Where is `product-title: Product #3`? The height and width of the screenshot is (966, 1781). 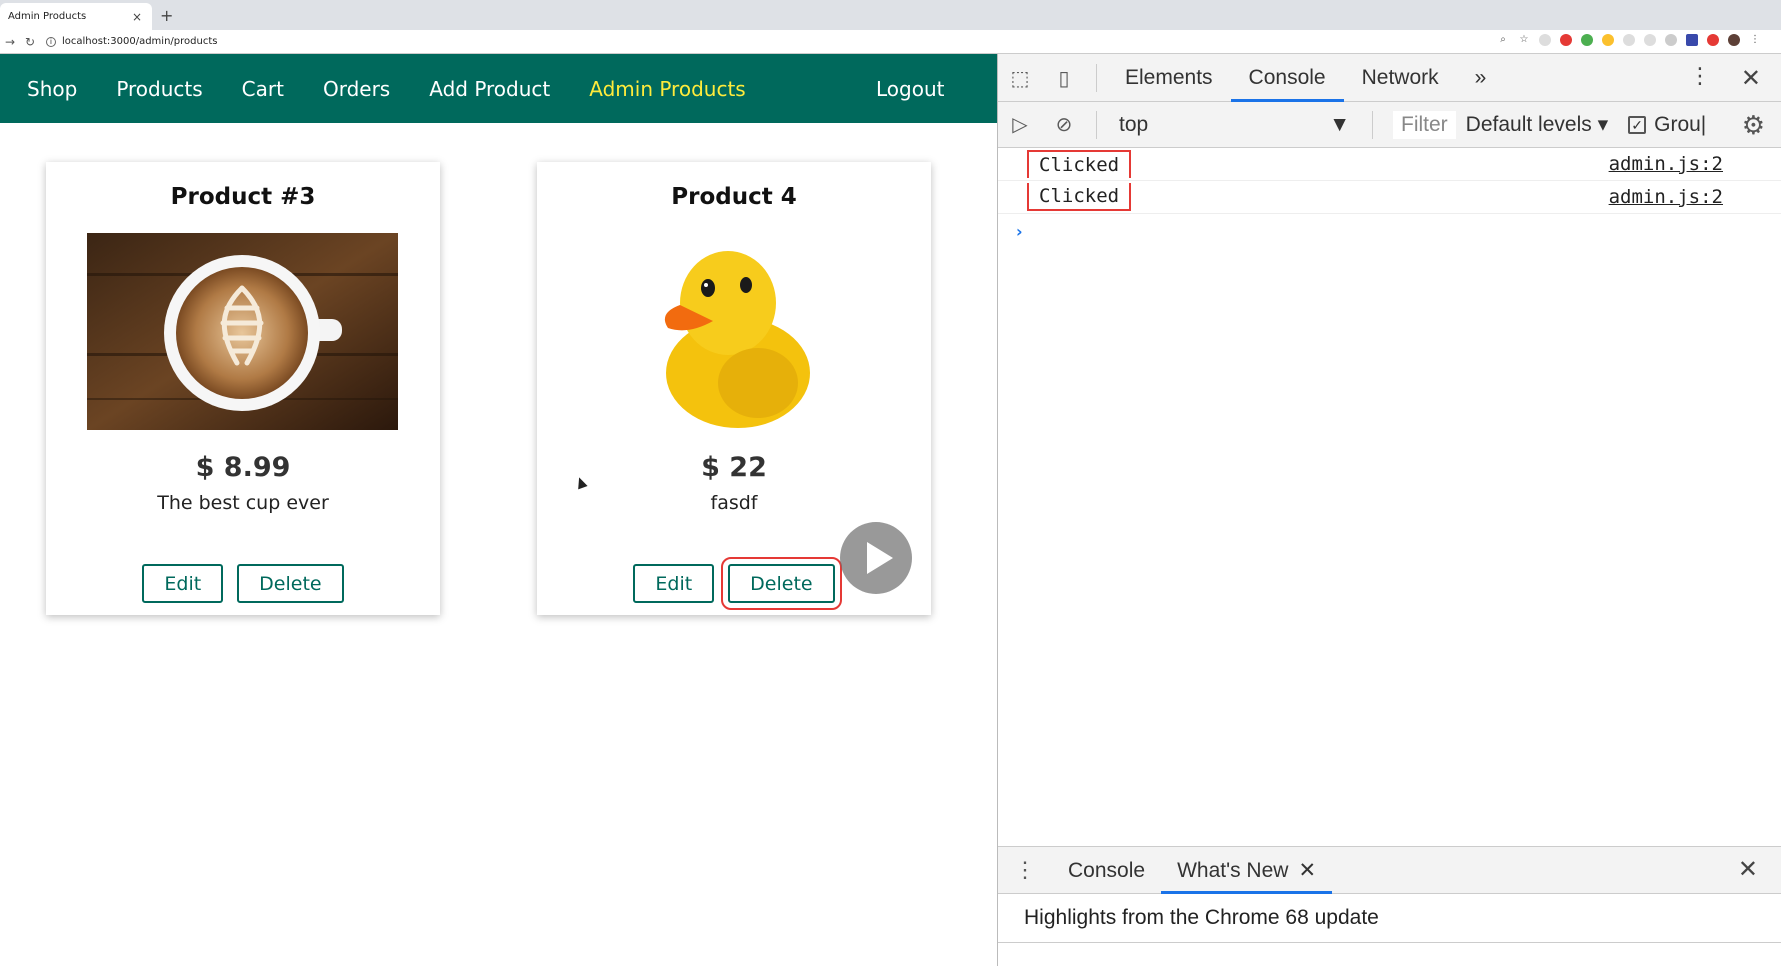 product-title: Product #3 is located at coordinates (243, 197).